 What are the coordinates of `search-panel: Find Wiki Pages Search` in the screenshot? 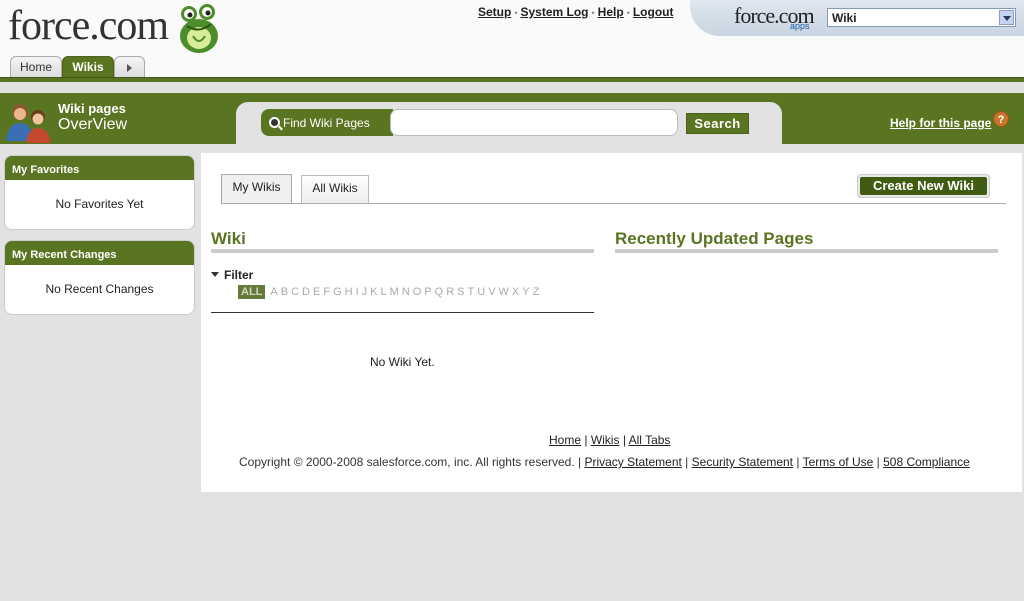 It's located at (509, 123).